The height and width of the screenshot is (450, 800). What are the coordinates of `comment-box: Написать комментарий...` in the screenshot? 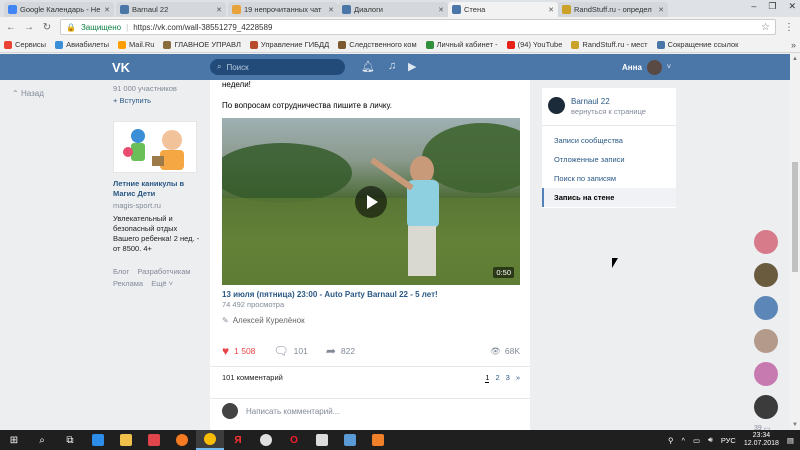 It's located at (280, 411).